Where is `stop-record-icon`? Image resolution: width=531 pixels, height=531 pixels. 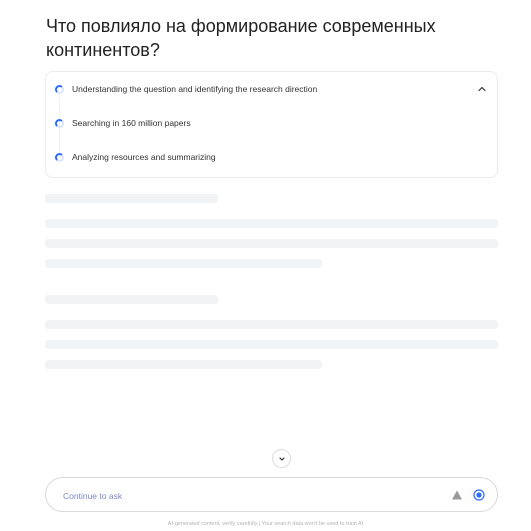
stop-record-icon is located at coordinates (479, 495).